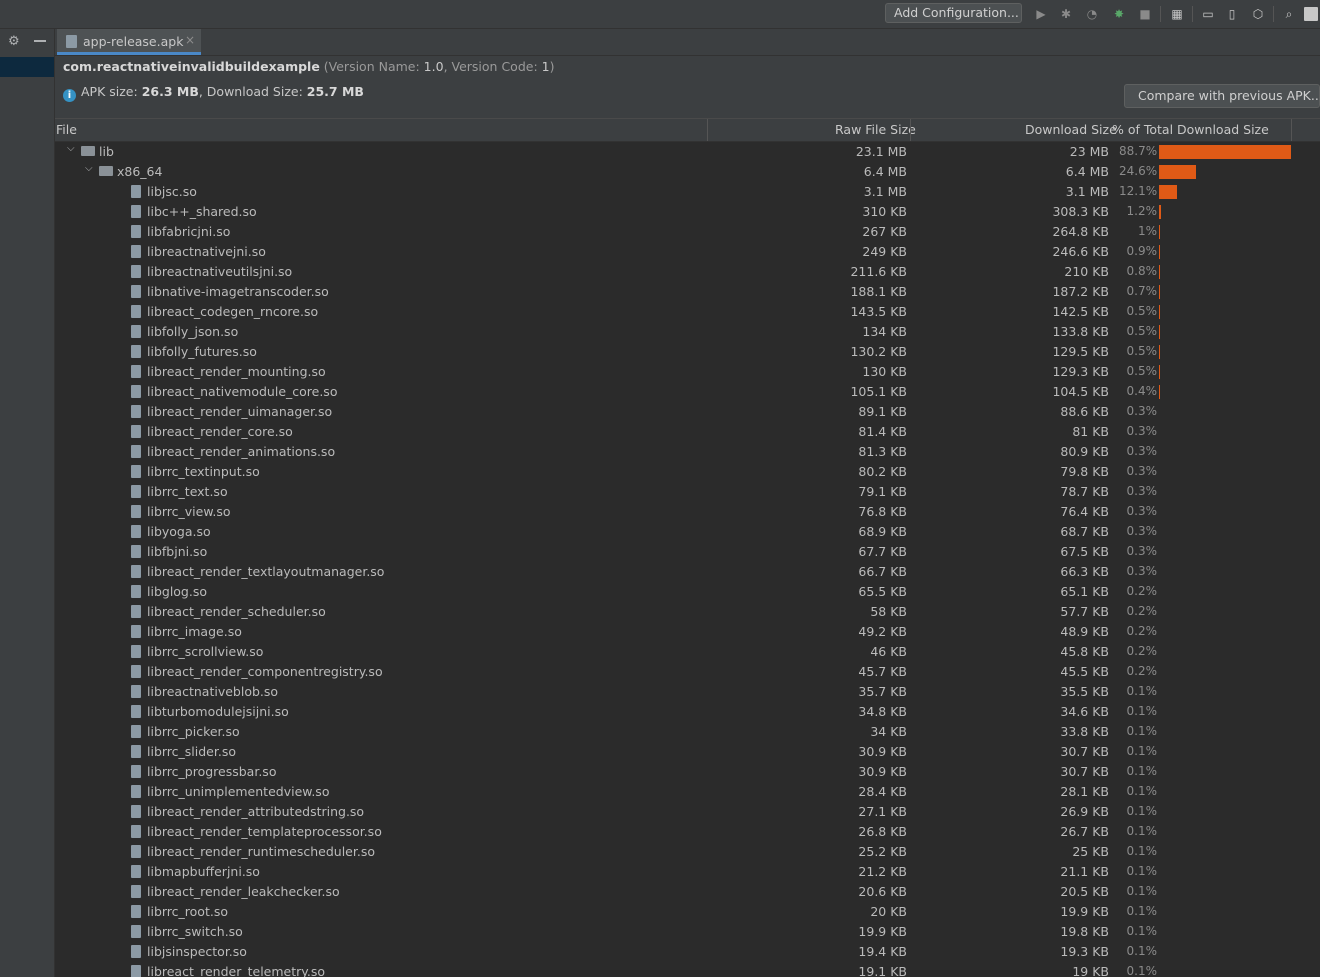  What do you see at coordinates (1119, 14) in the screenshot?
I see `profile-icon: ✸` at bounding box center [1119, 14].